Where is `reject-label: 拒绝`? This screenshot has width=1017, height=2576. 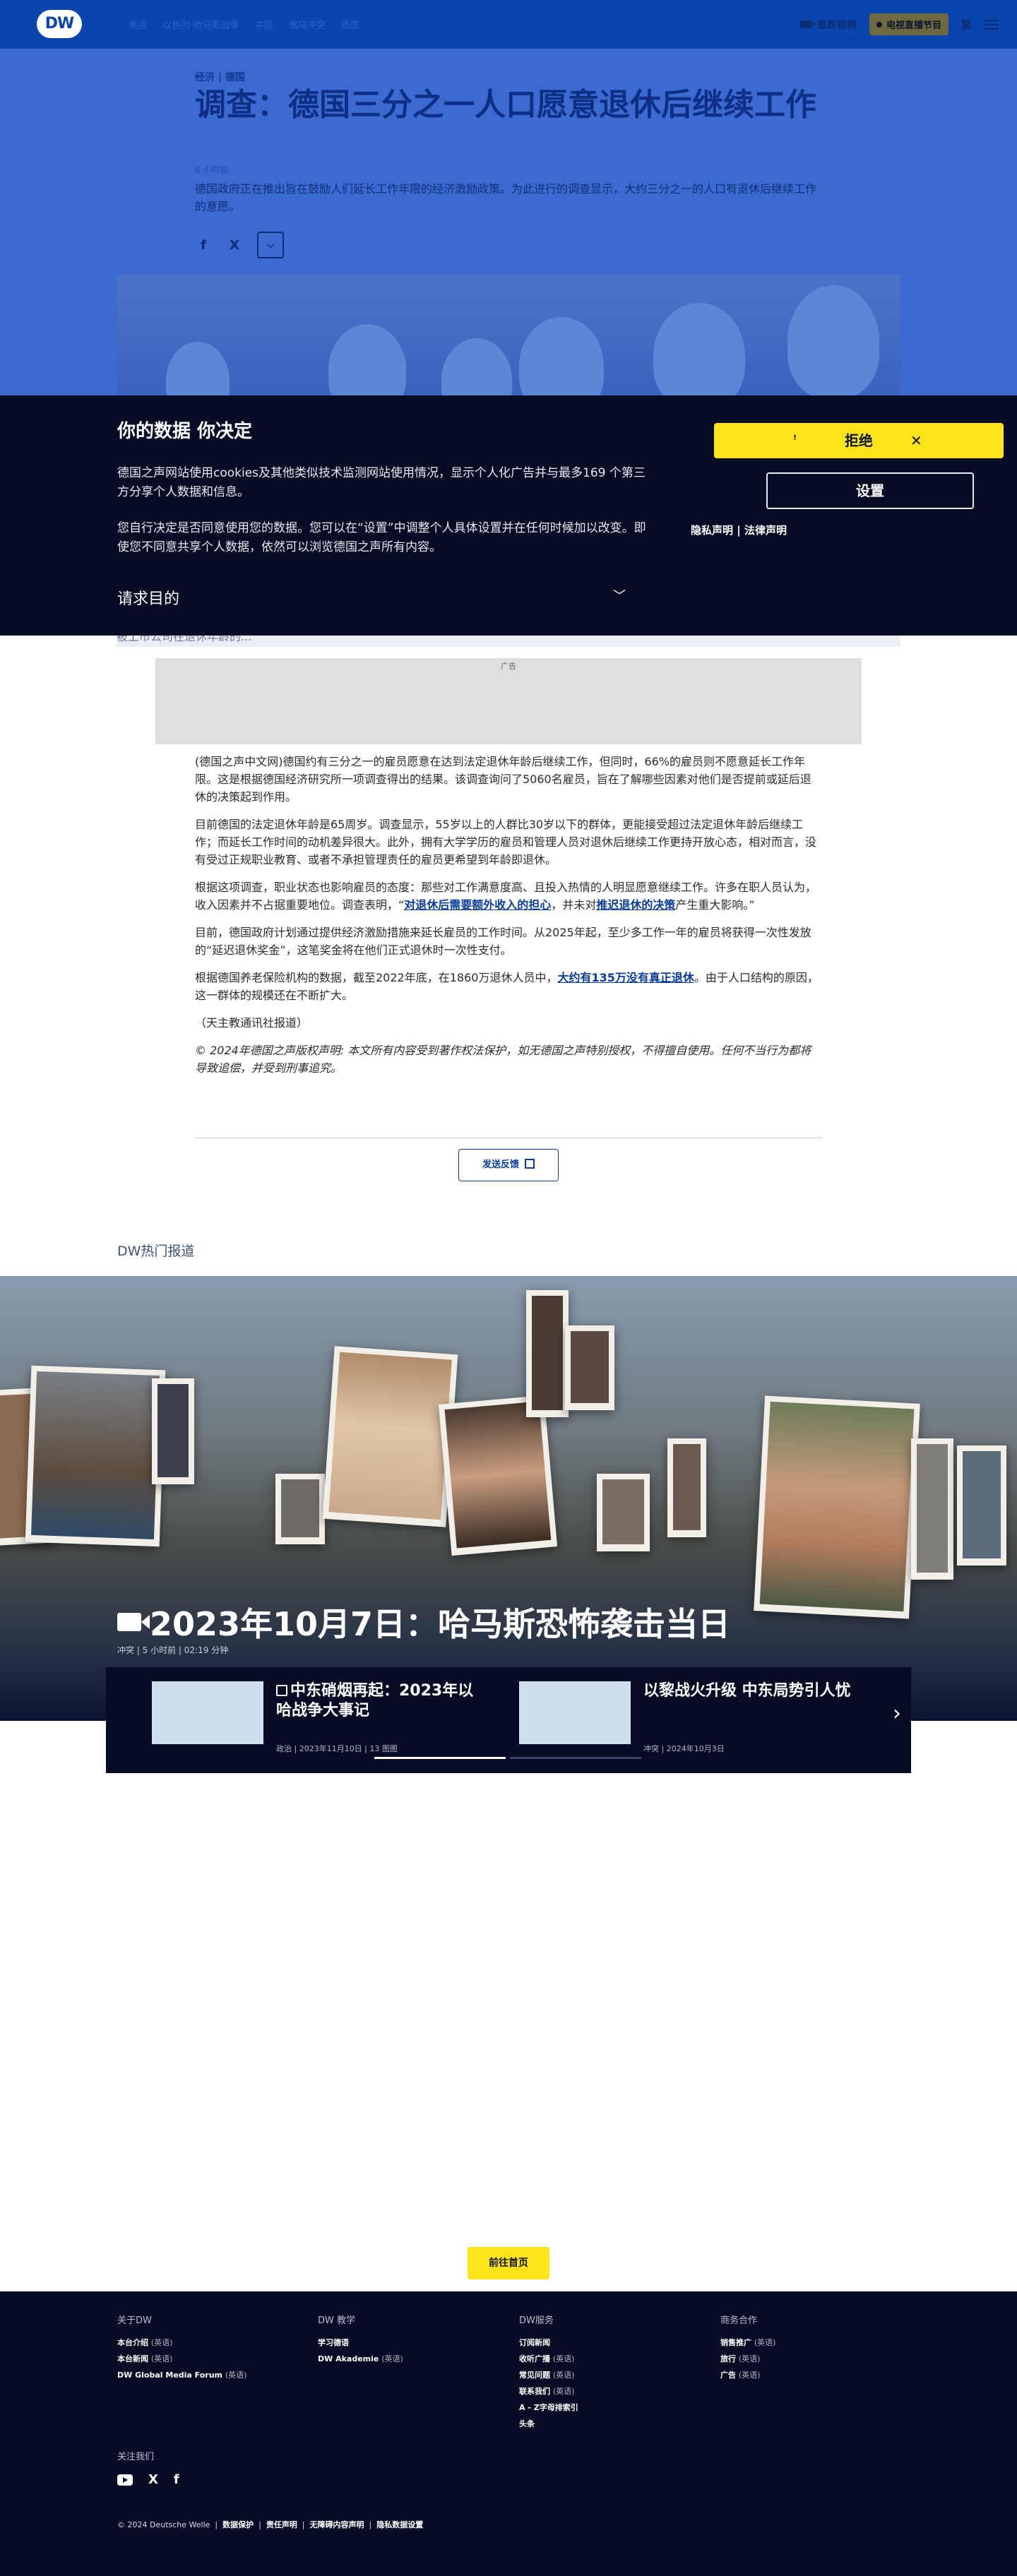 reject-label: 拒绝 is located at coordinates (859, 440).